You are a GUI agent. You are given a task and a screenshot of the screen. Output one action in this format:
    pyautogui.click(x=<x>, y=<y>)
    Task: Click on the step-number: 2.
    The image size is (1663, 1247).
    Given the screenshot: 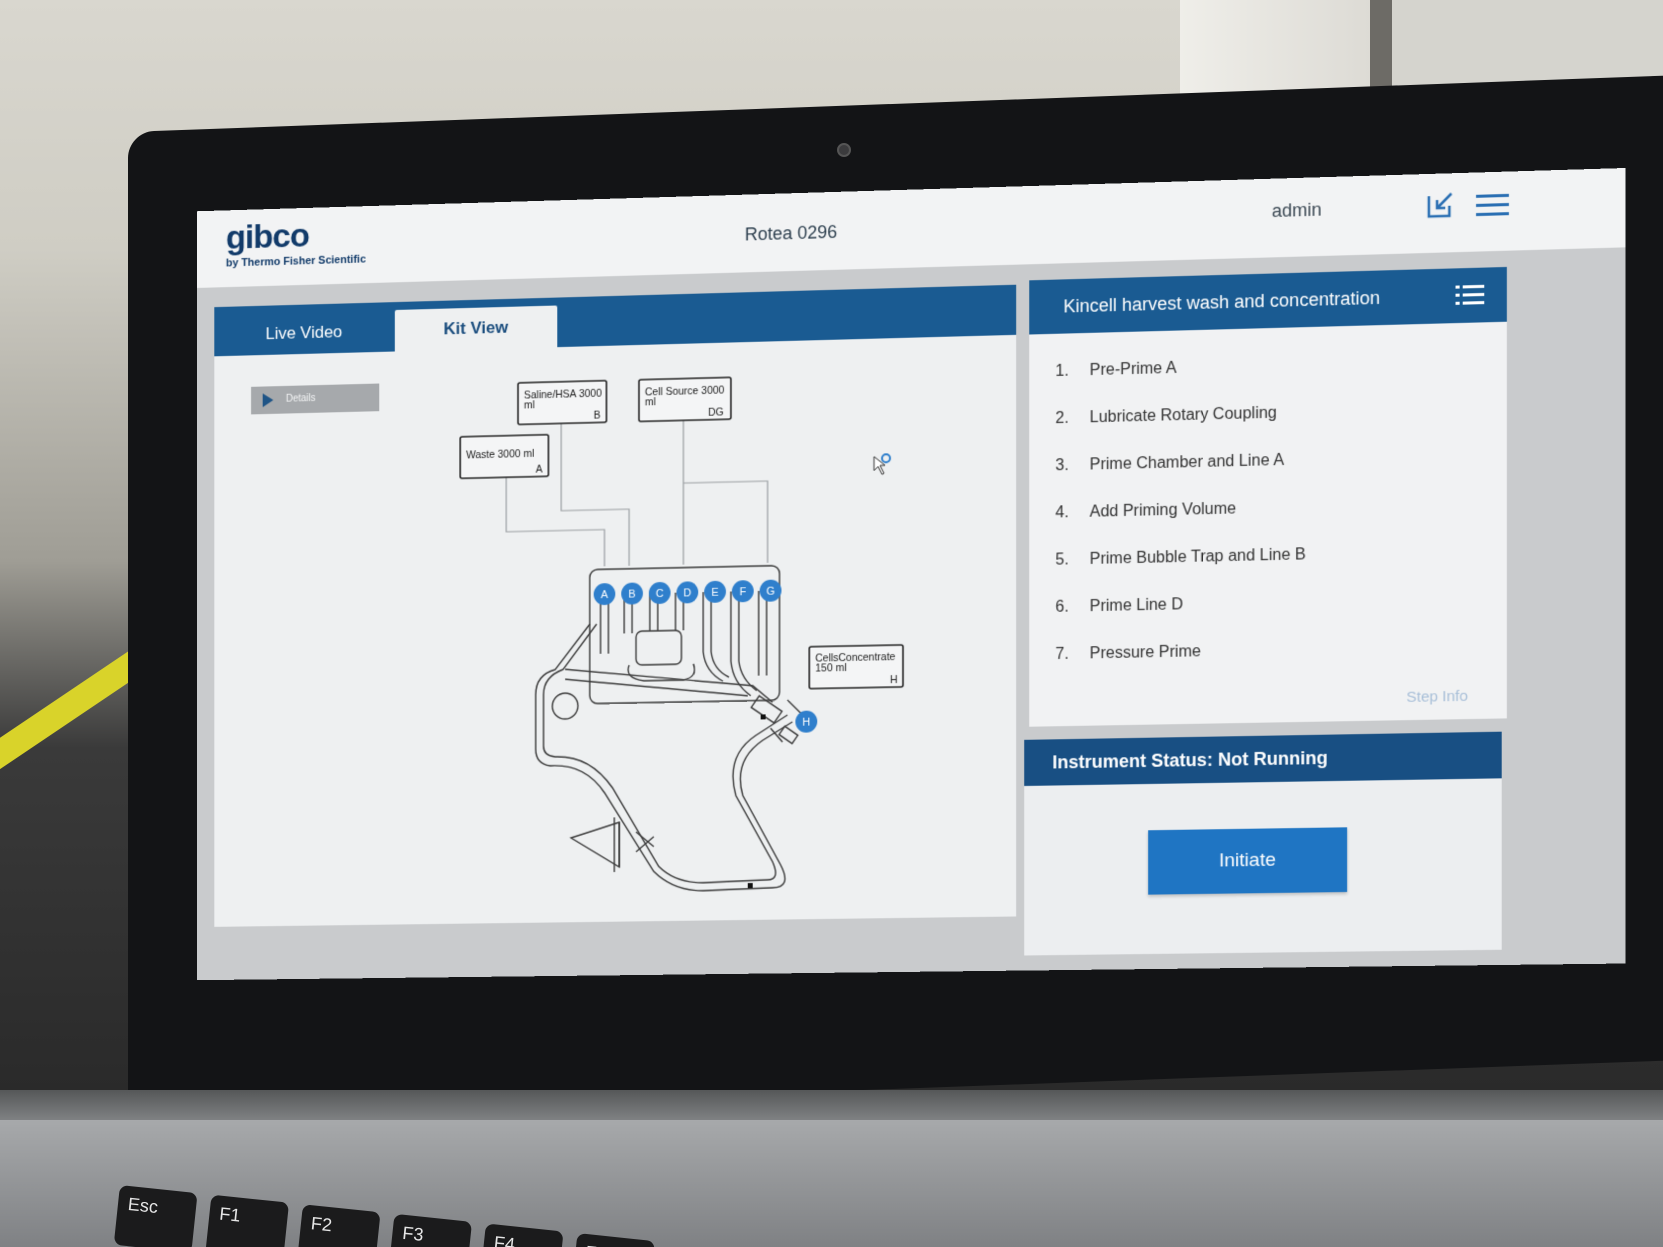 What is the action you would take?
    pyautogui.click(x=1072, y=418)
    